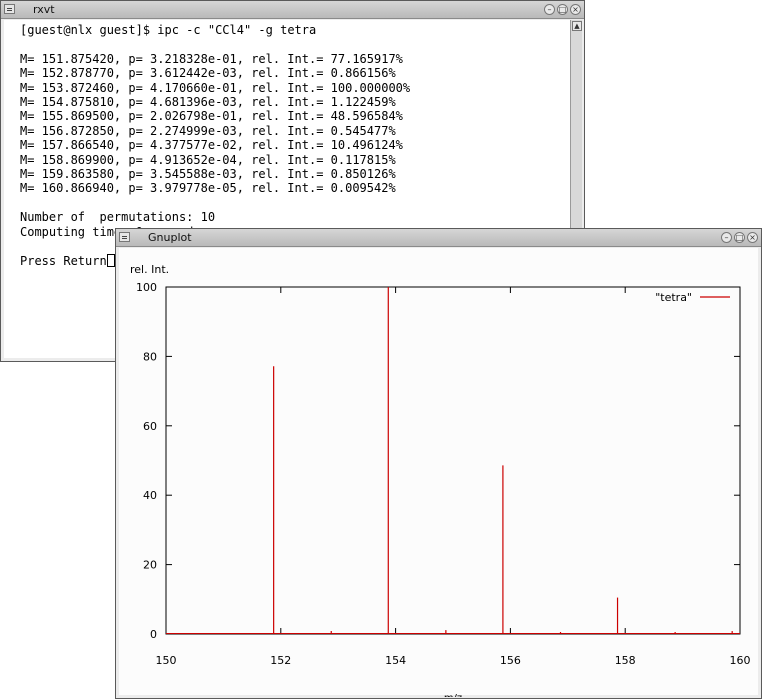  What do you see at coordinates (577, 26) in the screenshot?
I see `scroll-up-icon: ▲` at bounding box center [577, 26].